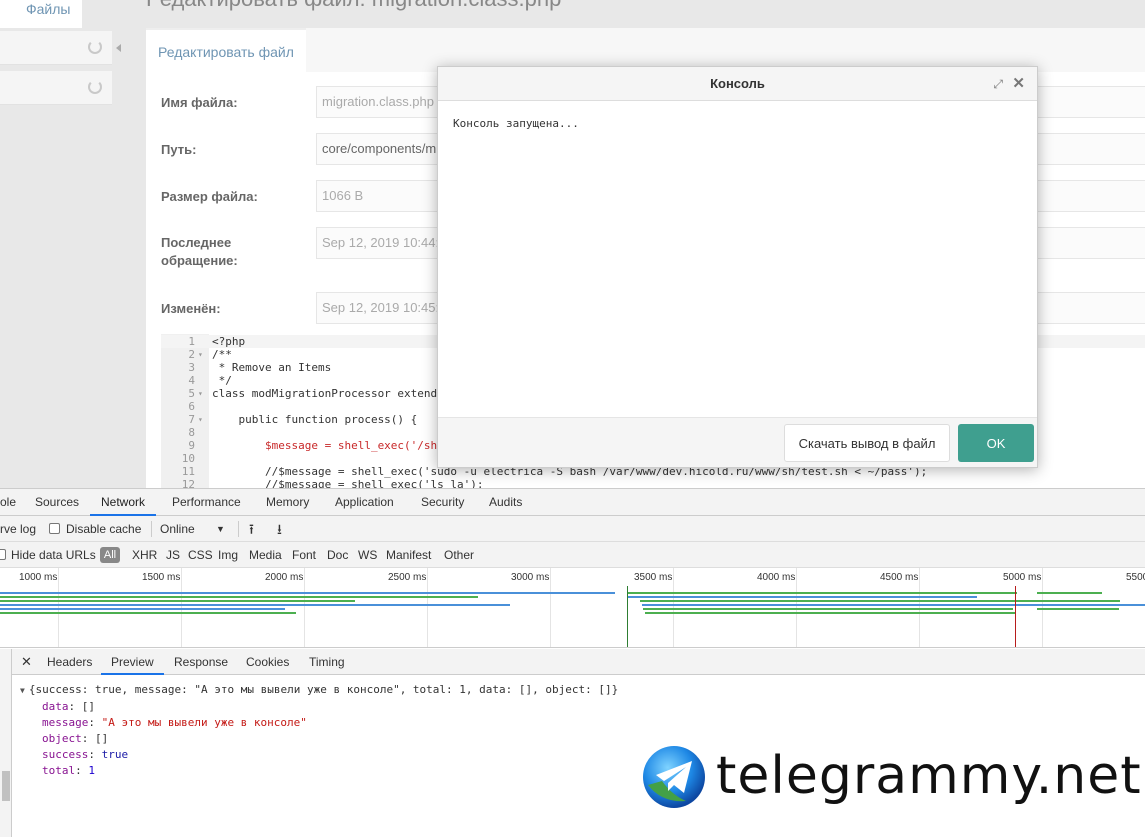  What do you see at coordinates (191, 308) in the screenshot?
I see `field-label: Изменён:` at bounding box center [191, 308].